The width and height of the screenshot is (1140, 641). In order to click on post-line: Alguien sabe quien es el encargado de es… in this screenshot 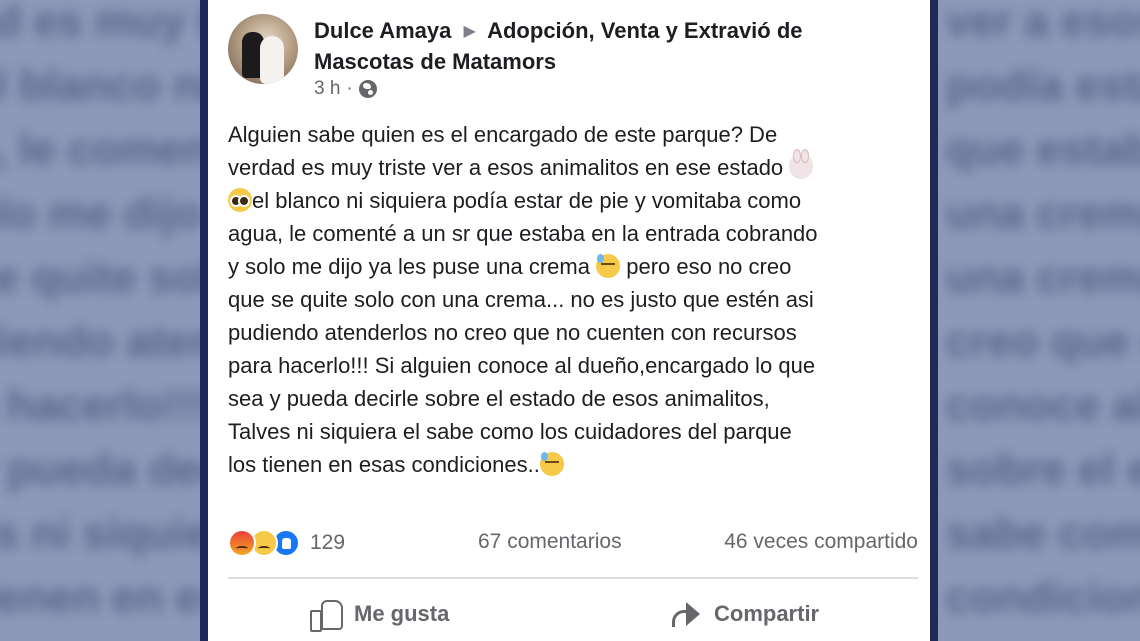, I will do `click(503, 134)`.